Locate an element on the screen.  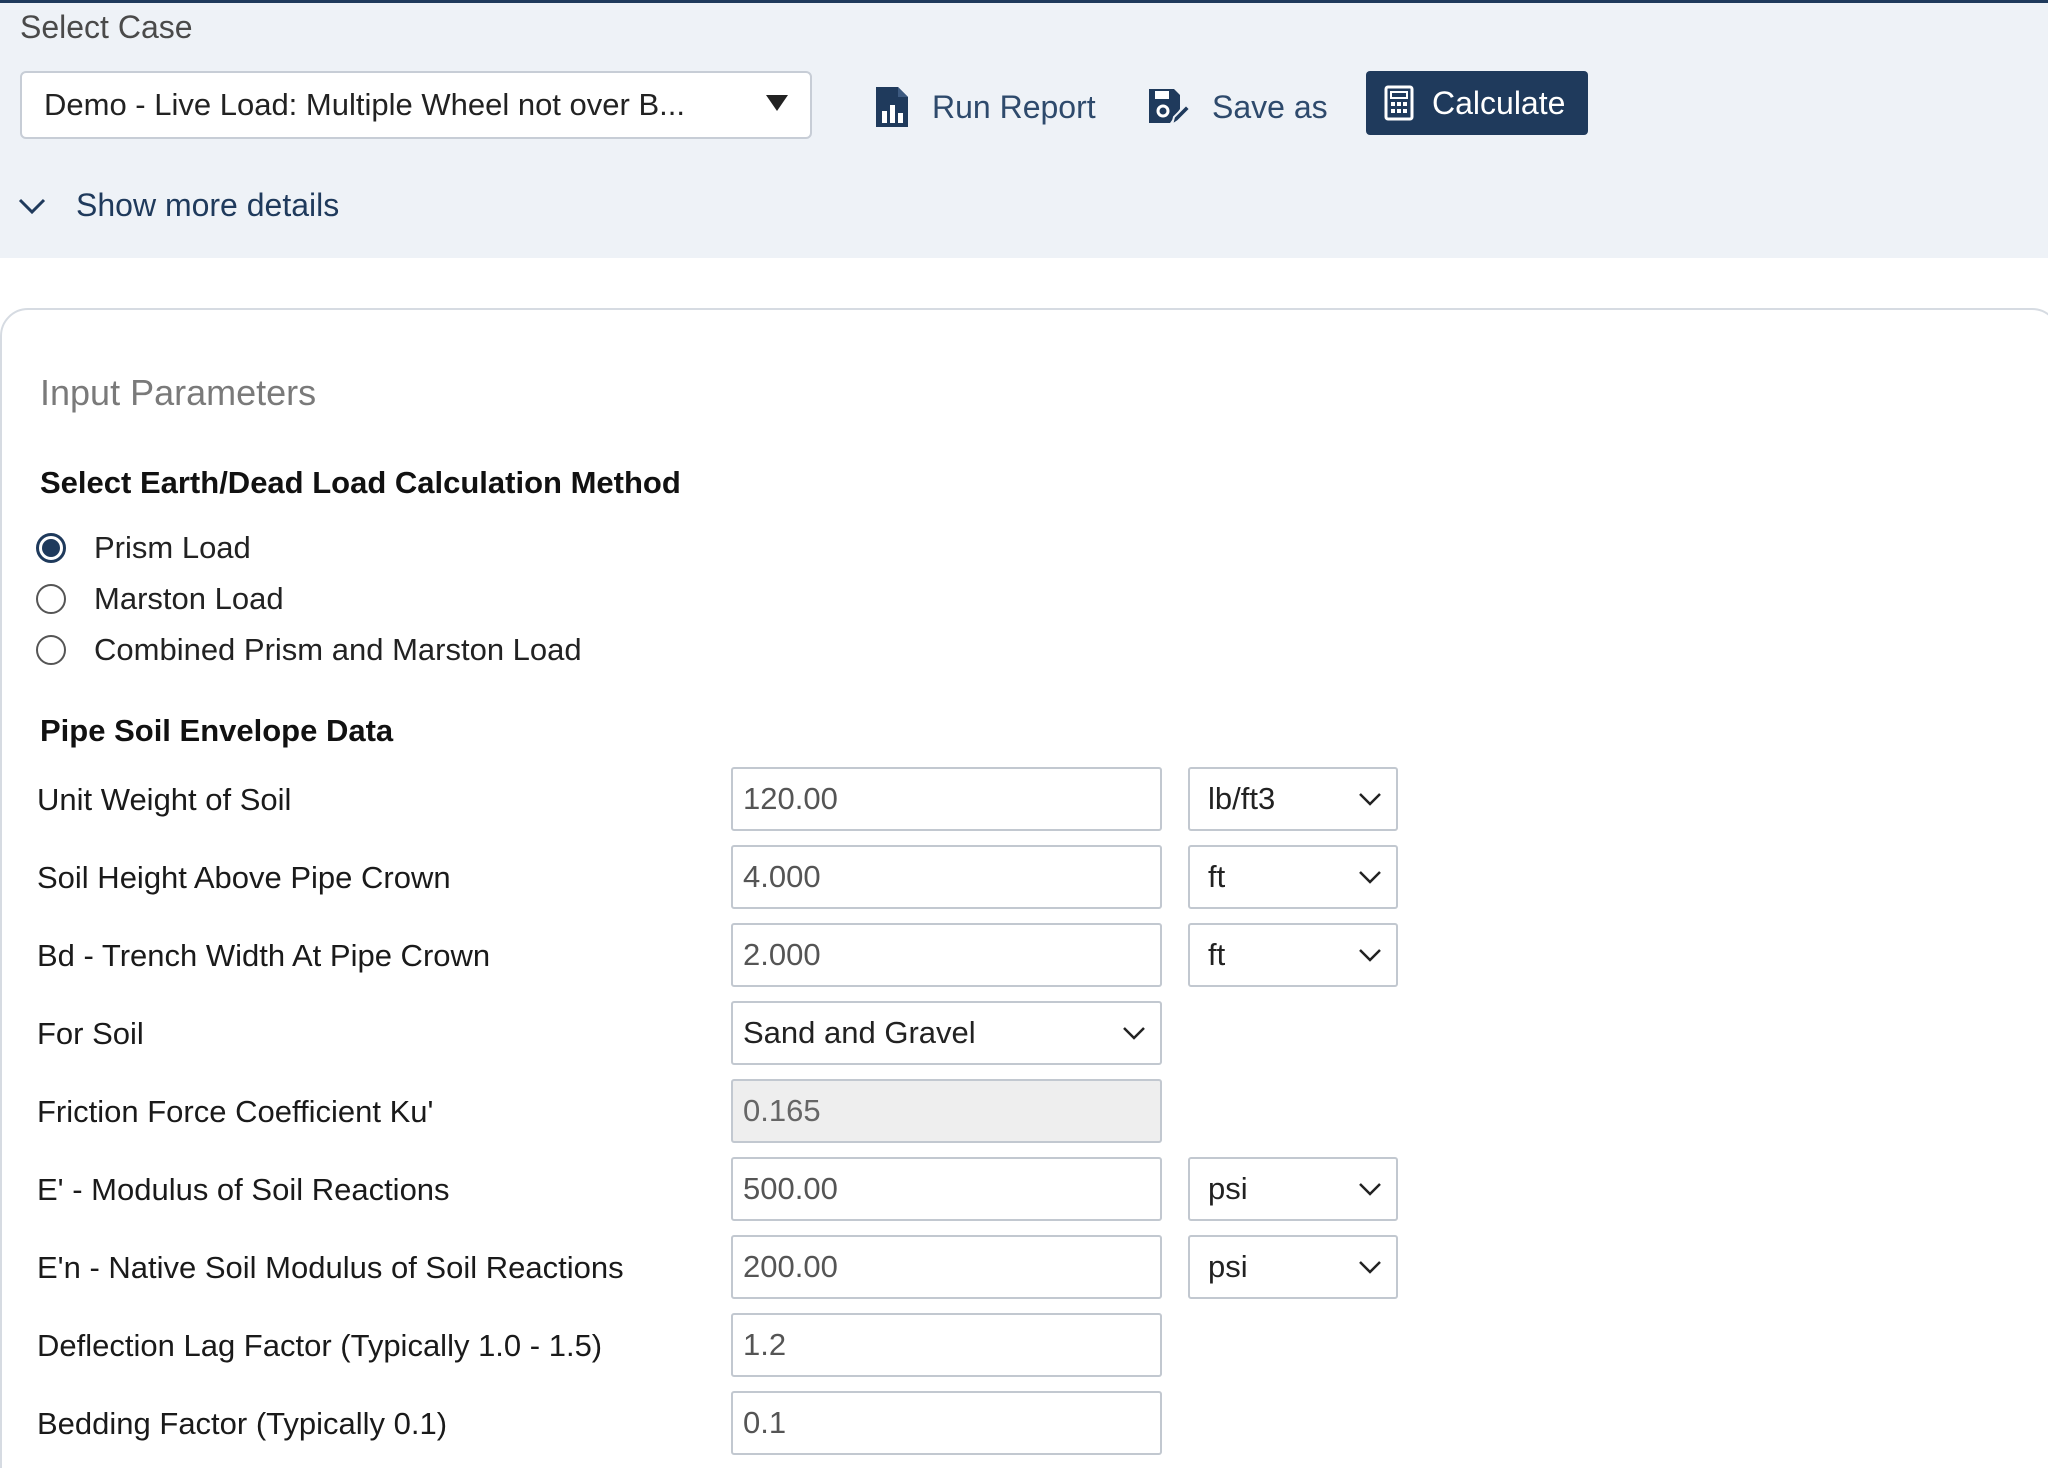
save-as-button: Save as is located at coordinates (1236, 107).